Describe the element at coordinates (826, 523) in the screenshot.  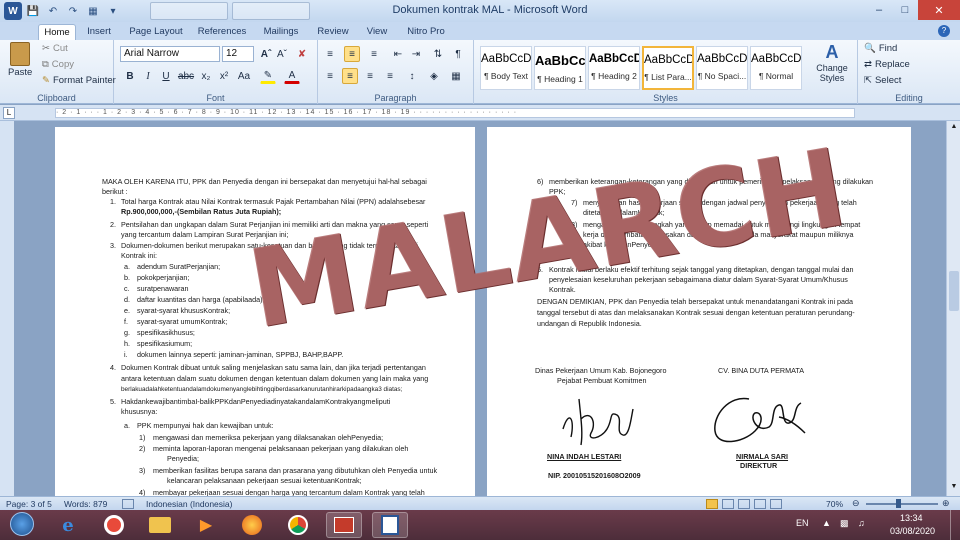
I see `tray-expand-icon: ▲` at that location.